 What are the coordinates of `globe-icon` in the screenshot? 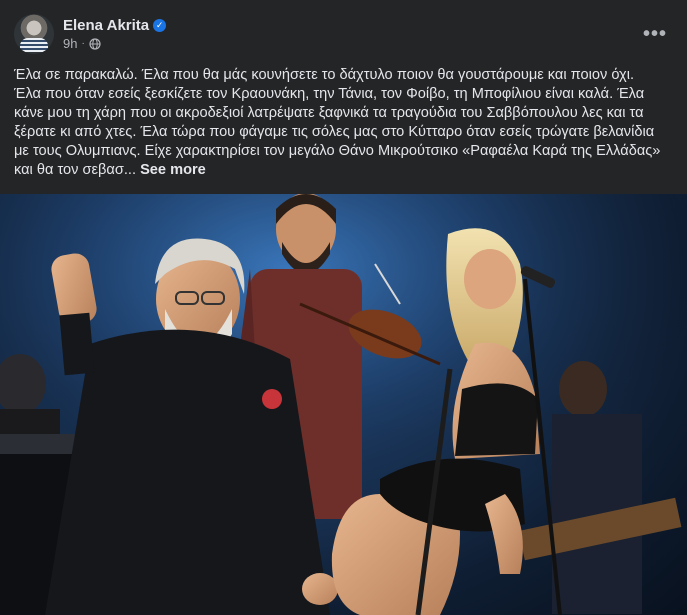 It's located at (95, 43).